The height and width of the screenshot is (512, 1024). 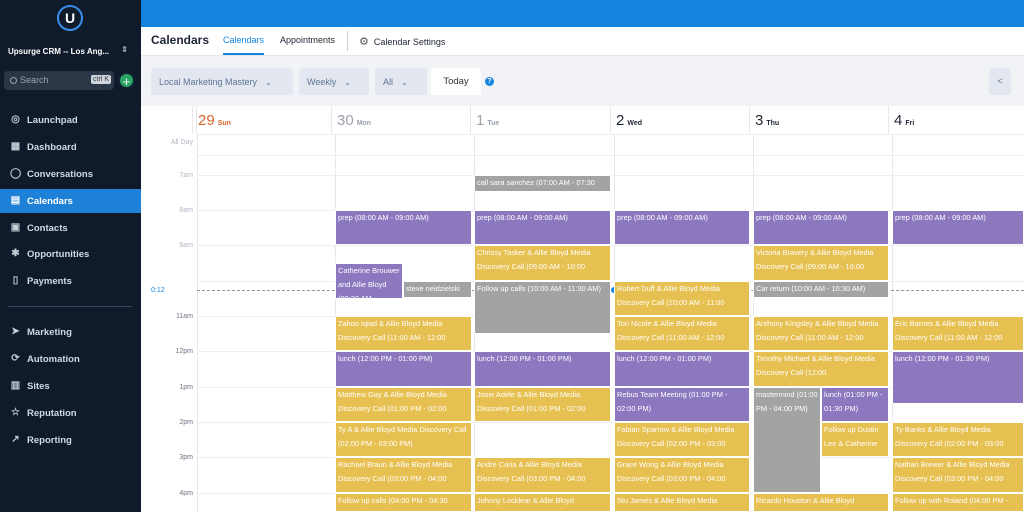 I want to click on day-number: 1, so click(x=480, y=120).